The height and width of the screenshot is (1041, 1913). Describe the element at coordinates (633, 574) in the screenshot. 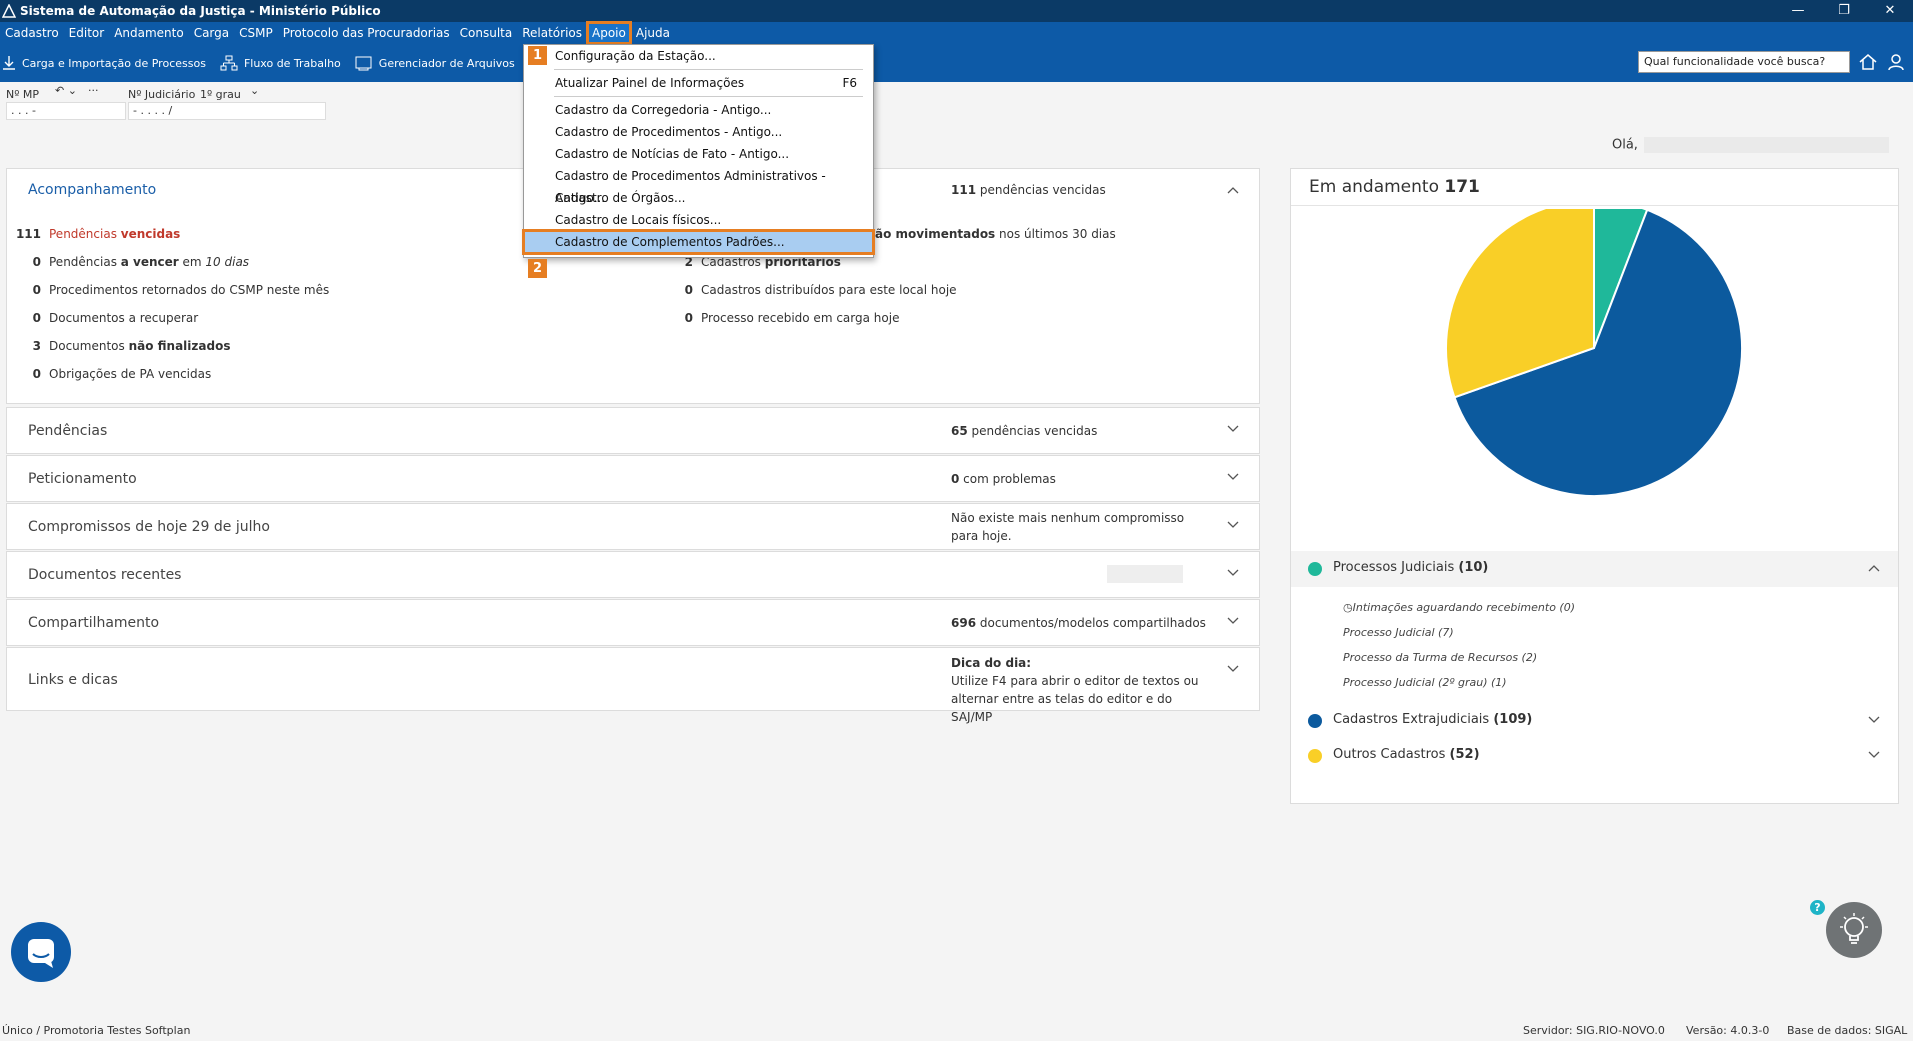

I see `documentos-recentes-panel: Documentos recentes` at that location.